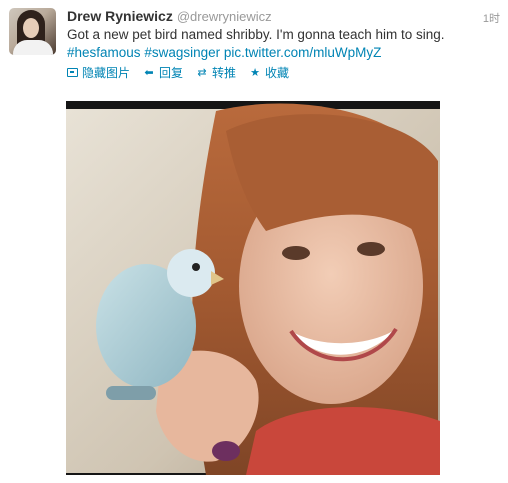  I want to click on favorite-button: ★ 收藏, so click(269, 72).